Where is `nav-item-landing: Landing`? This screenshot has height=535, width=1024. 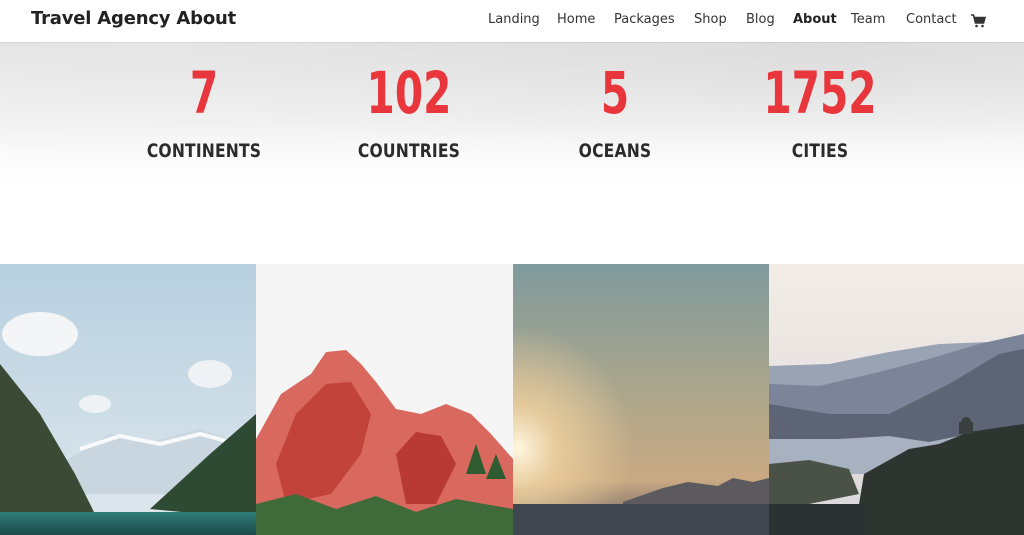
nav-item-landing: Landing is located at coordinates (514, 19).